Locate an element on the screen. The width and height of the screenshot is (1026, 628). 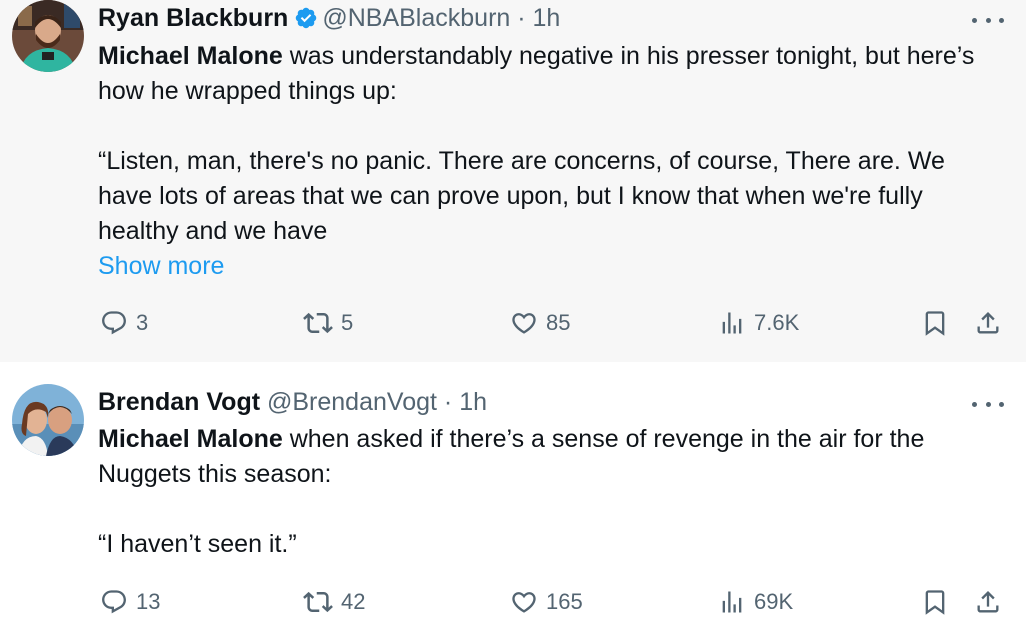
reply-count: 13 is located at coordinates (148, 601).